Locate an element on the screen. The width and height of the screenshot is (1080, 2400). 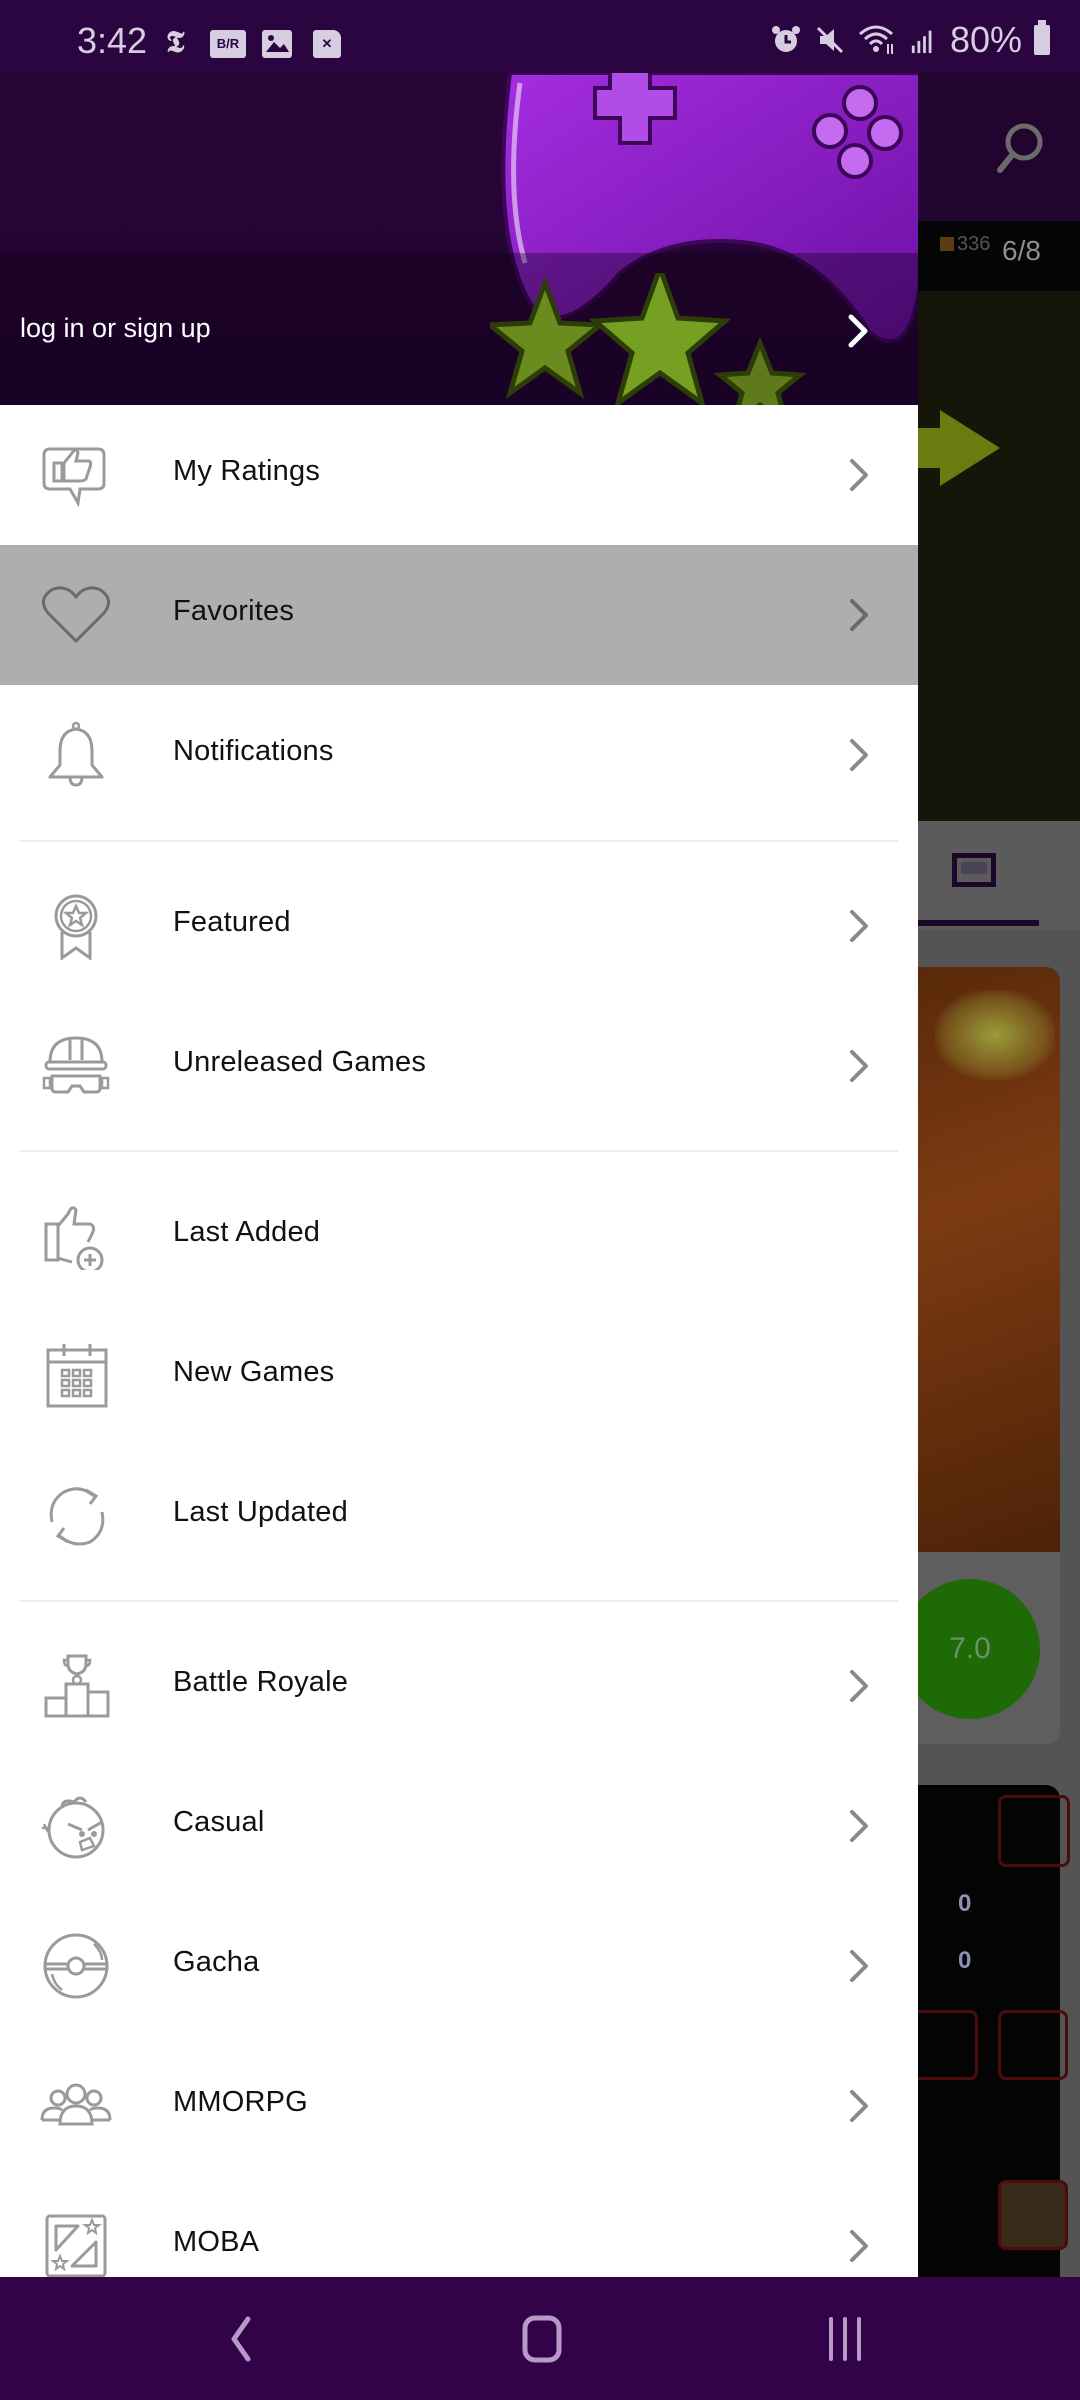
game-screenshot is located at coordinates (999, 556).